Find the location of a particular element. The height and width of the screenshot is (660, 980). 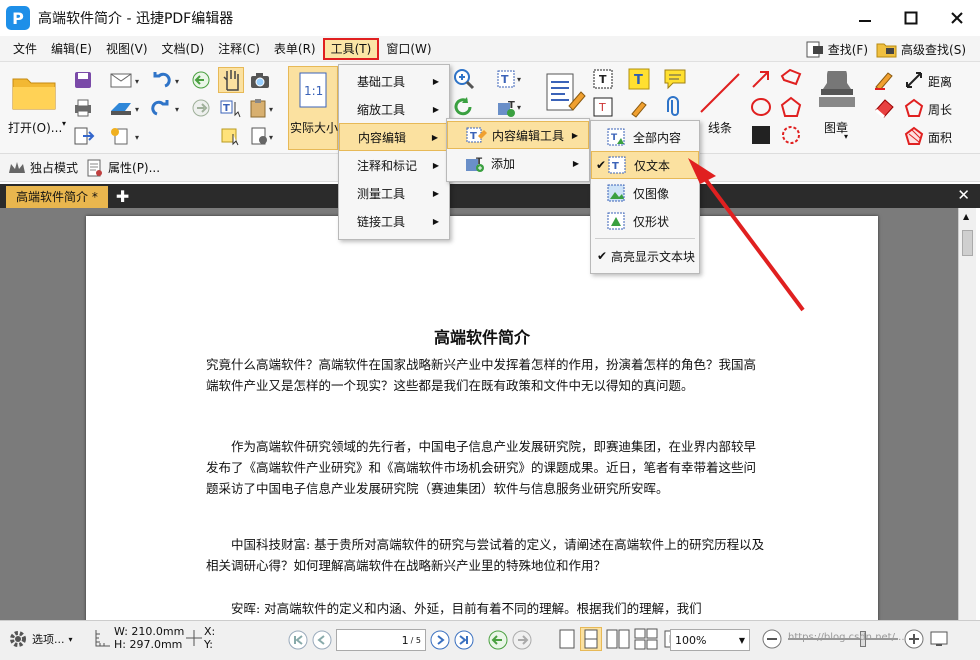

redo-icon: ▾ is located at coordinates (165, 108).